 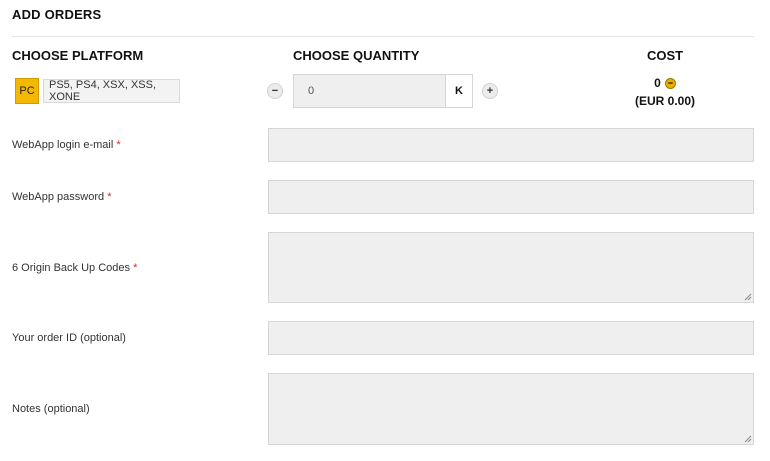 I want to click on quantity-increase-button: +, so click(x=490, y=91).